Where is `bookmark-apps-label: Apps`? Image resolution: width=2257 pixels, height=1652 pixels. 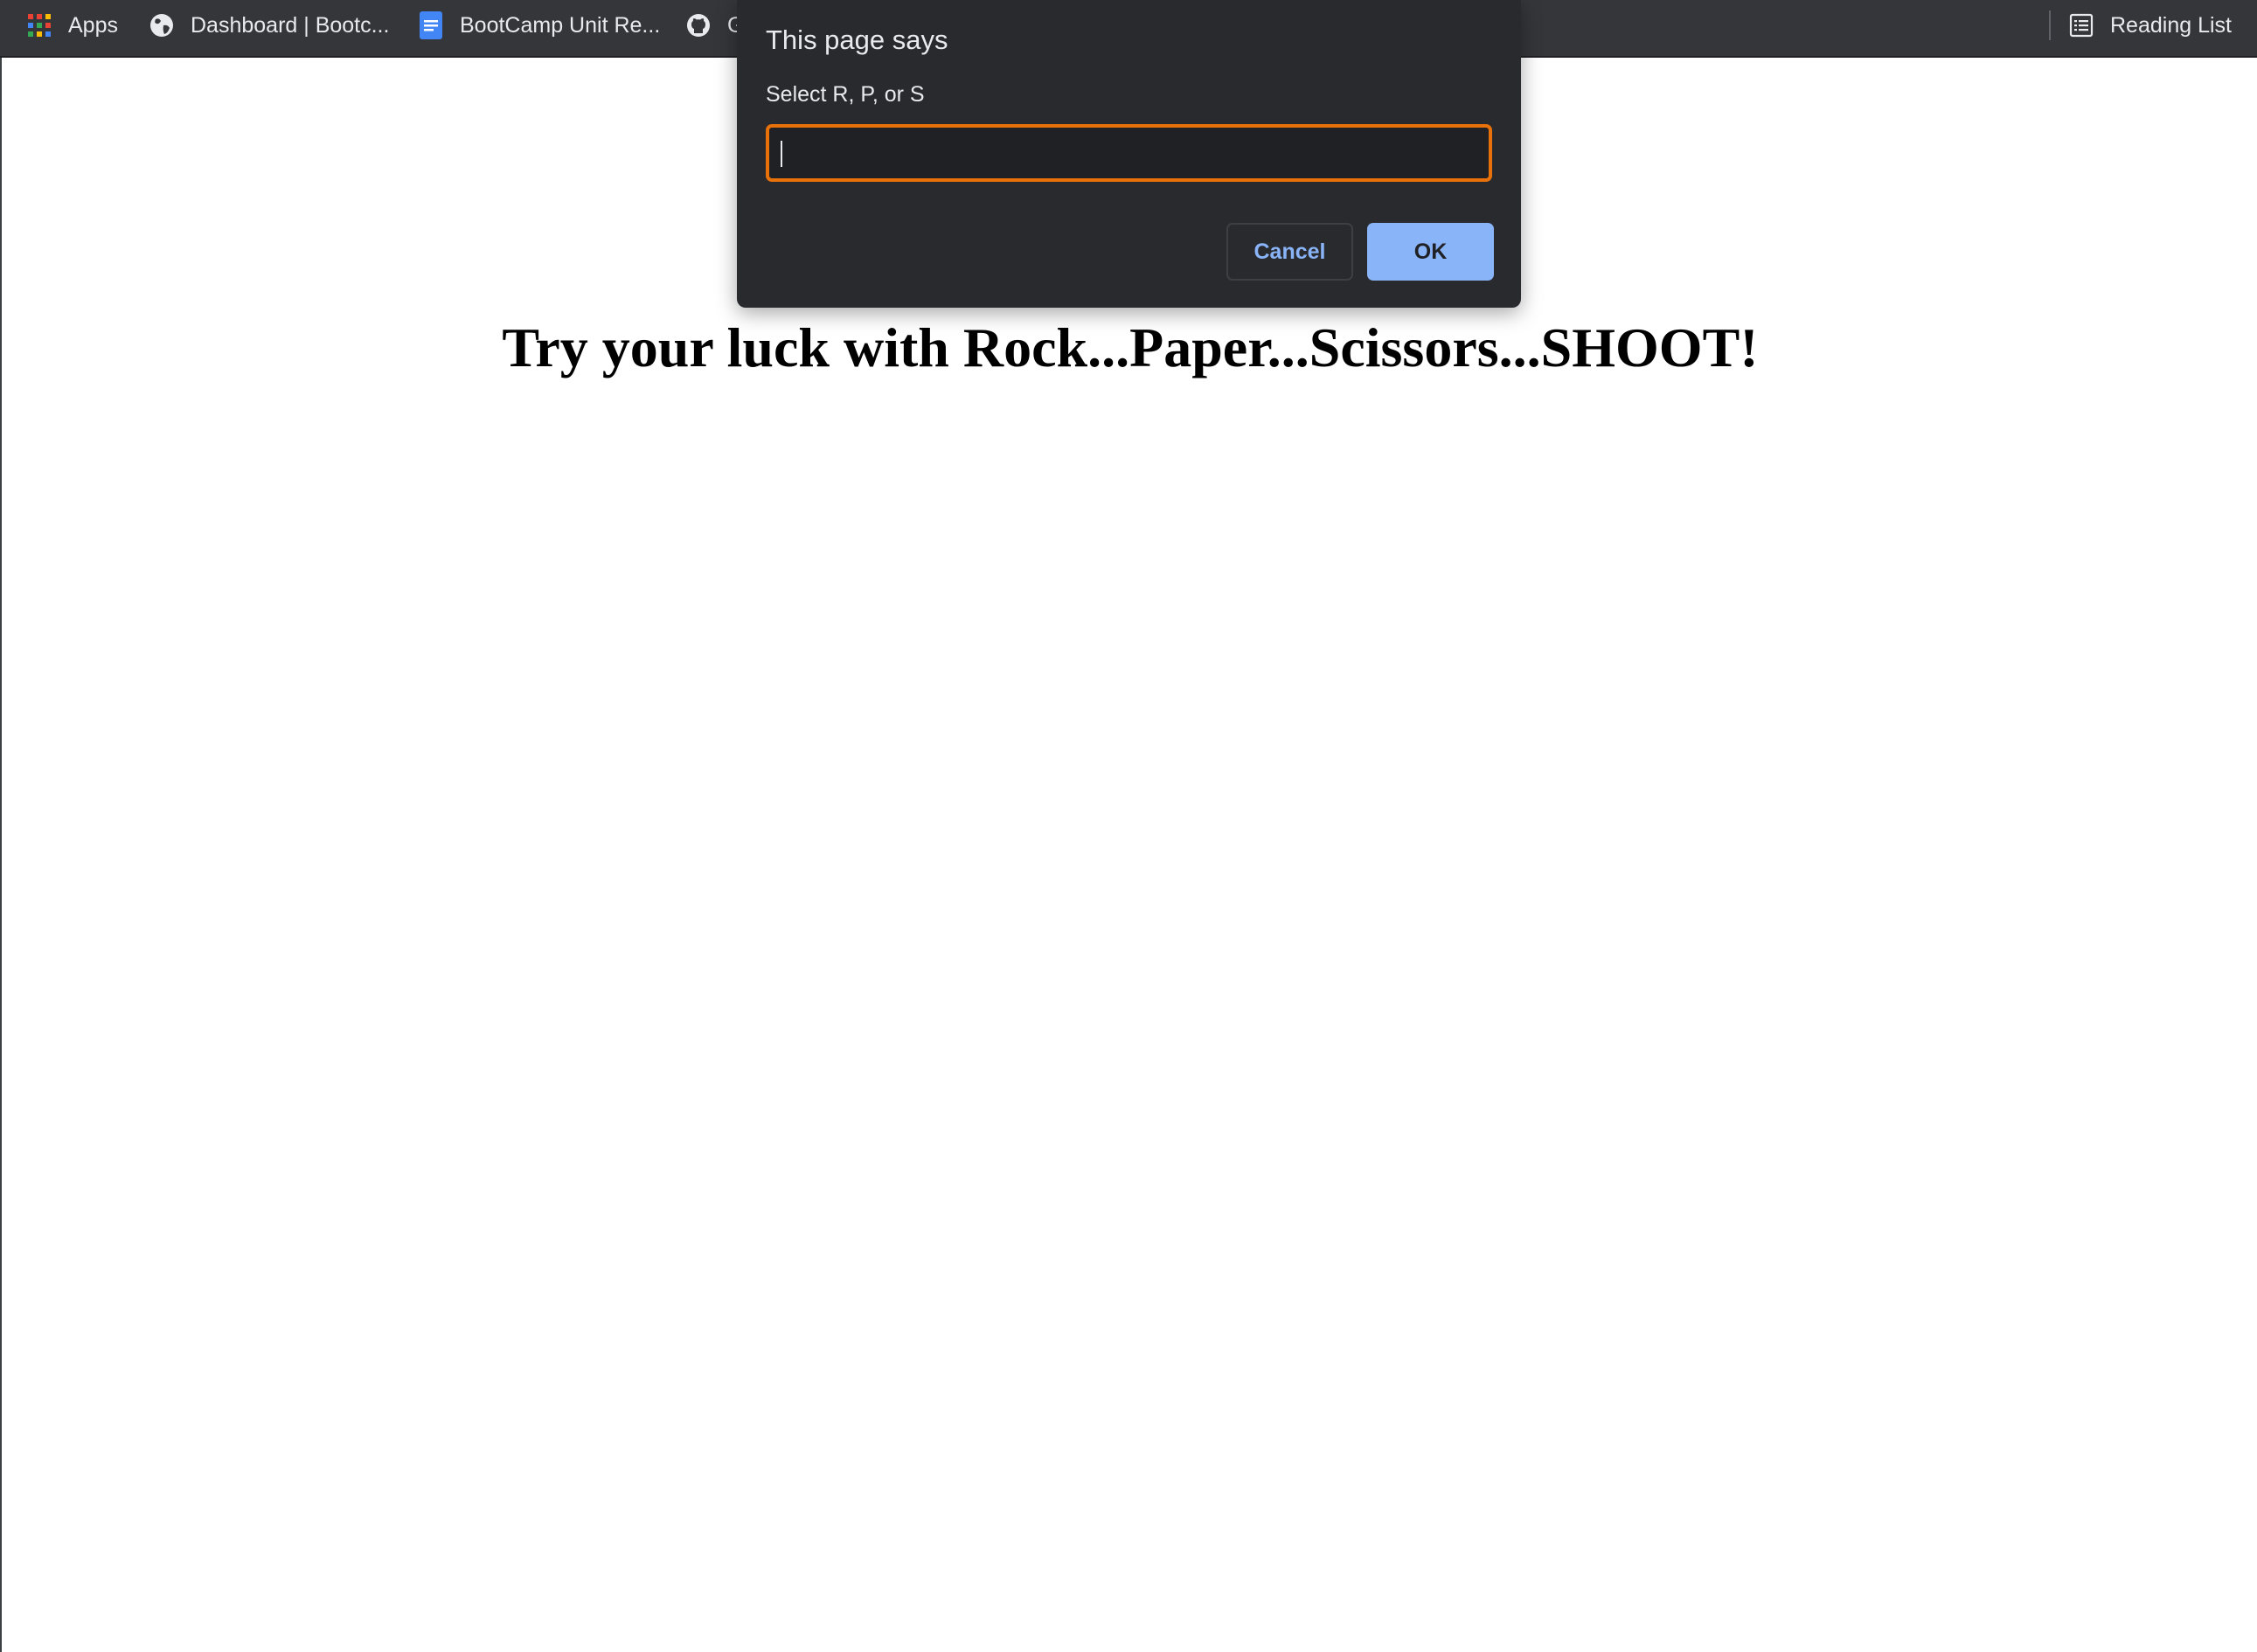
bookmark-apps-label: Apps is located at coordinates (93, 25).